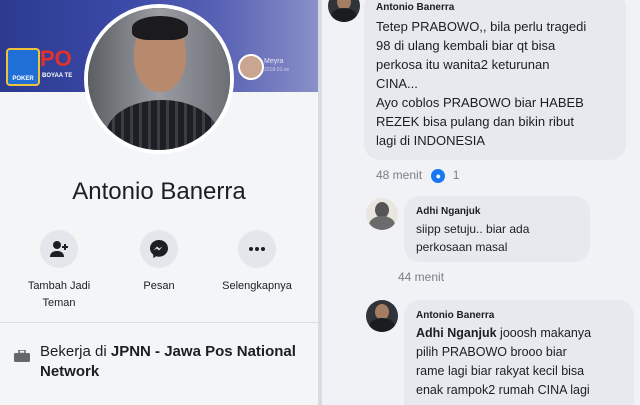 This screenshot has height=405, width=640. I want to click on reply-text: siipp setuju.. biar ada perkosaan masal, so click(497, 238).